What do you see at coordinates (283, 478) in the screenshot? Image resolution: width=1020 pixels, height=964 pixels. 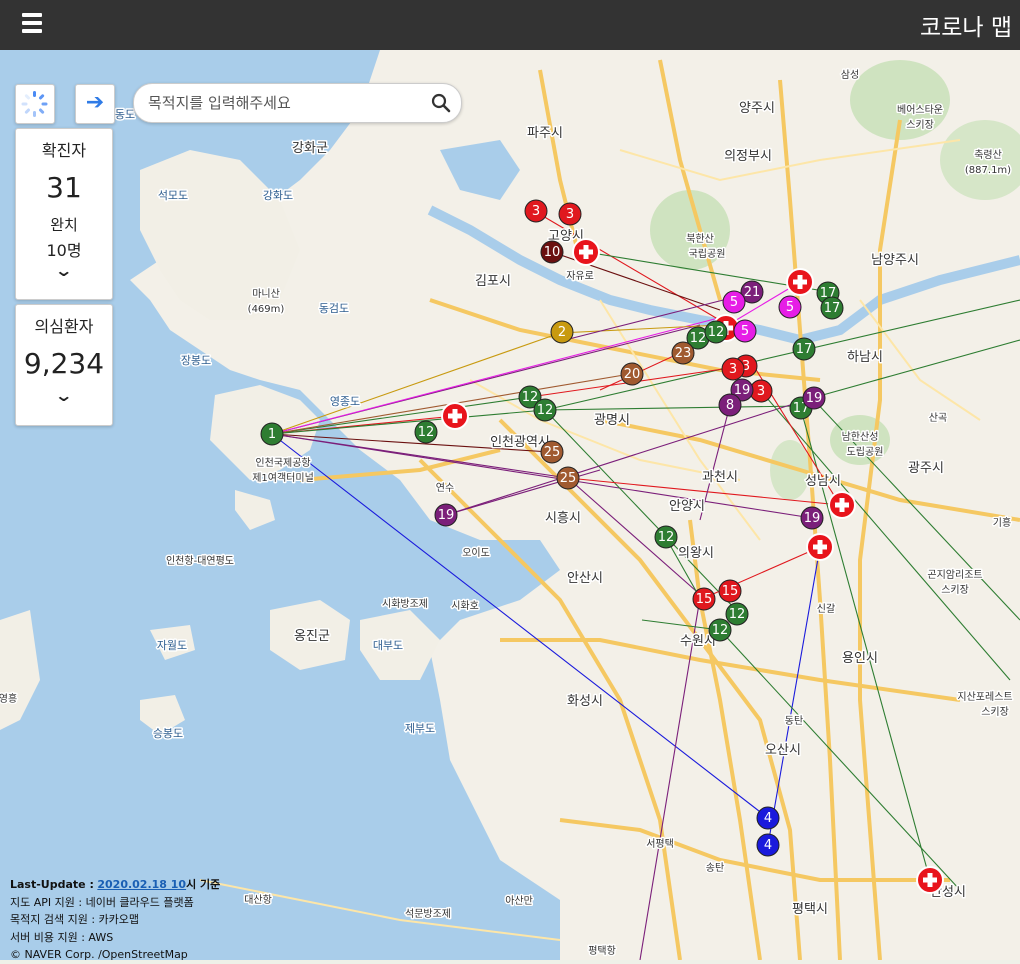 I see `svg-text: 제1여객터미널` at bounding box center [283, 478].